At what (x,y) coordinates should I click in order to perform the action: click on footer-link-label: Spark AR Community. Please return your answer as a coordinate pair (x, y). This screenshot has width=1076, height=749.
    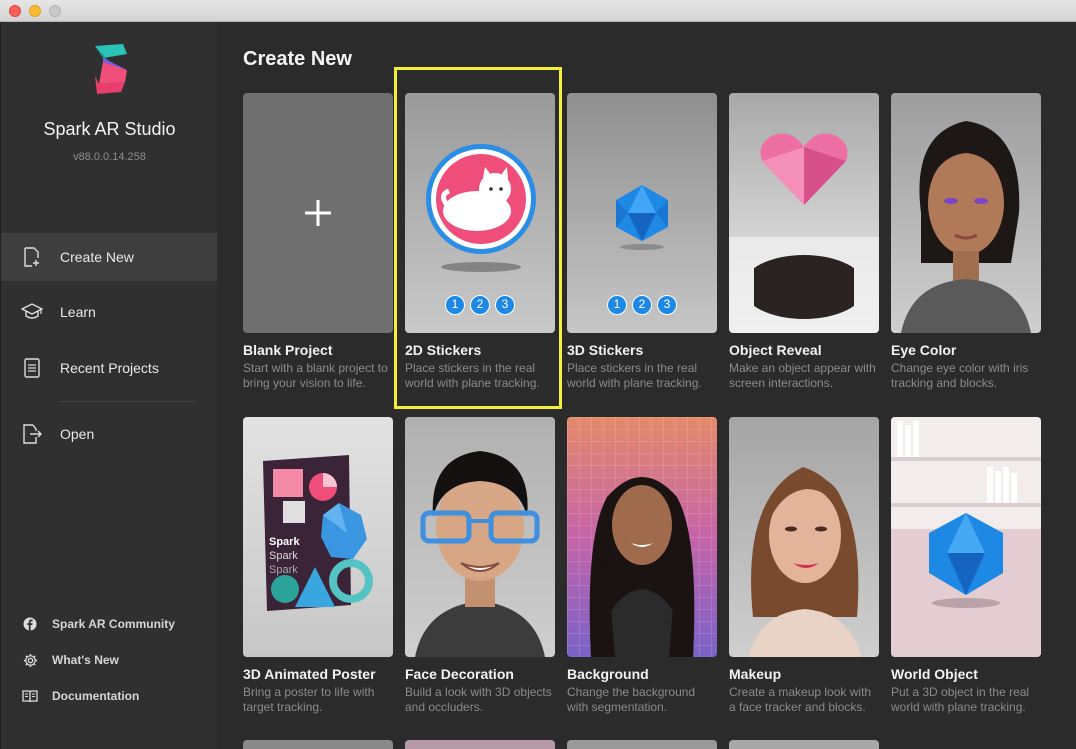
    Looking at the image, I should click on (113, 624).